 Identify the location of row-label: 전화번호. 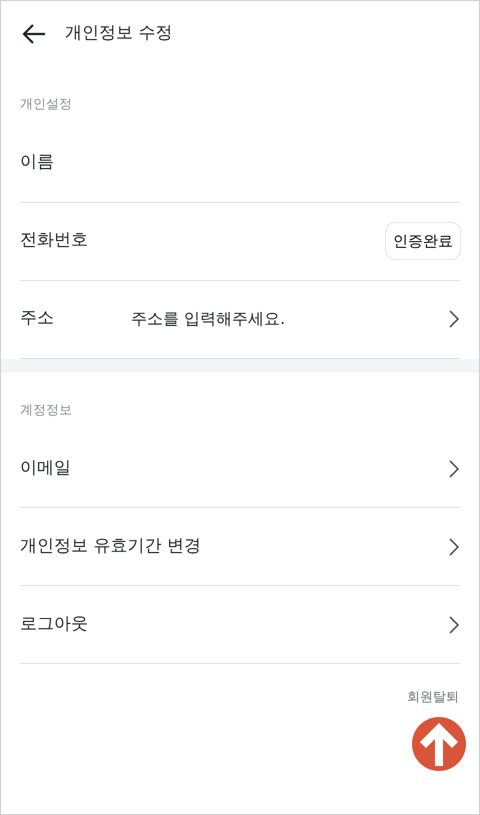
(54, 240).